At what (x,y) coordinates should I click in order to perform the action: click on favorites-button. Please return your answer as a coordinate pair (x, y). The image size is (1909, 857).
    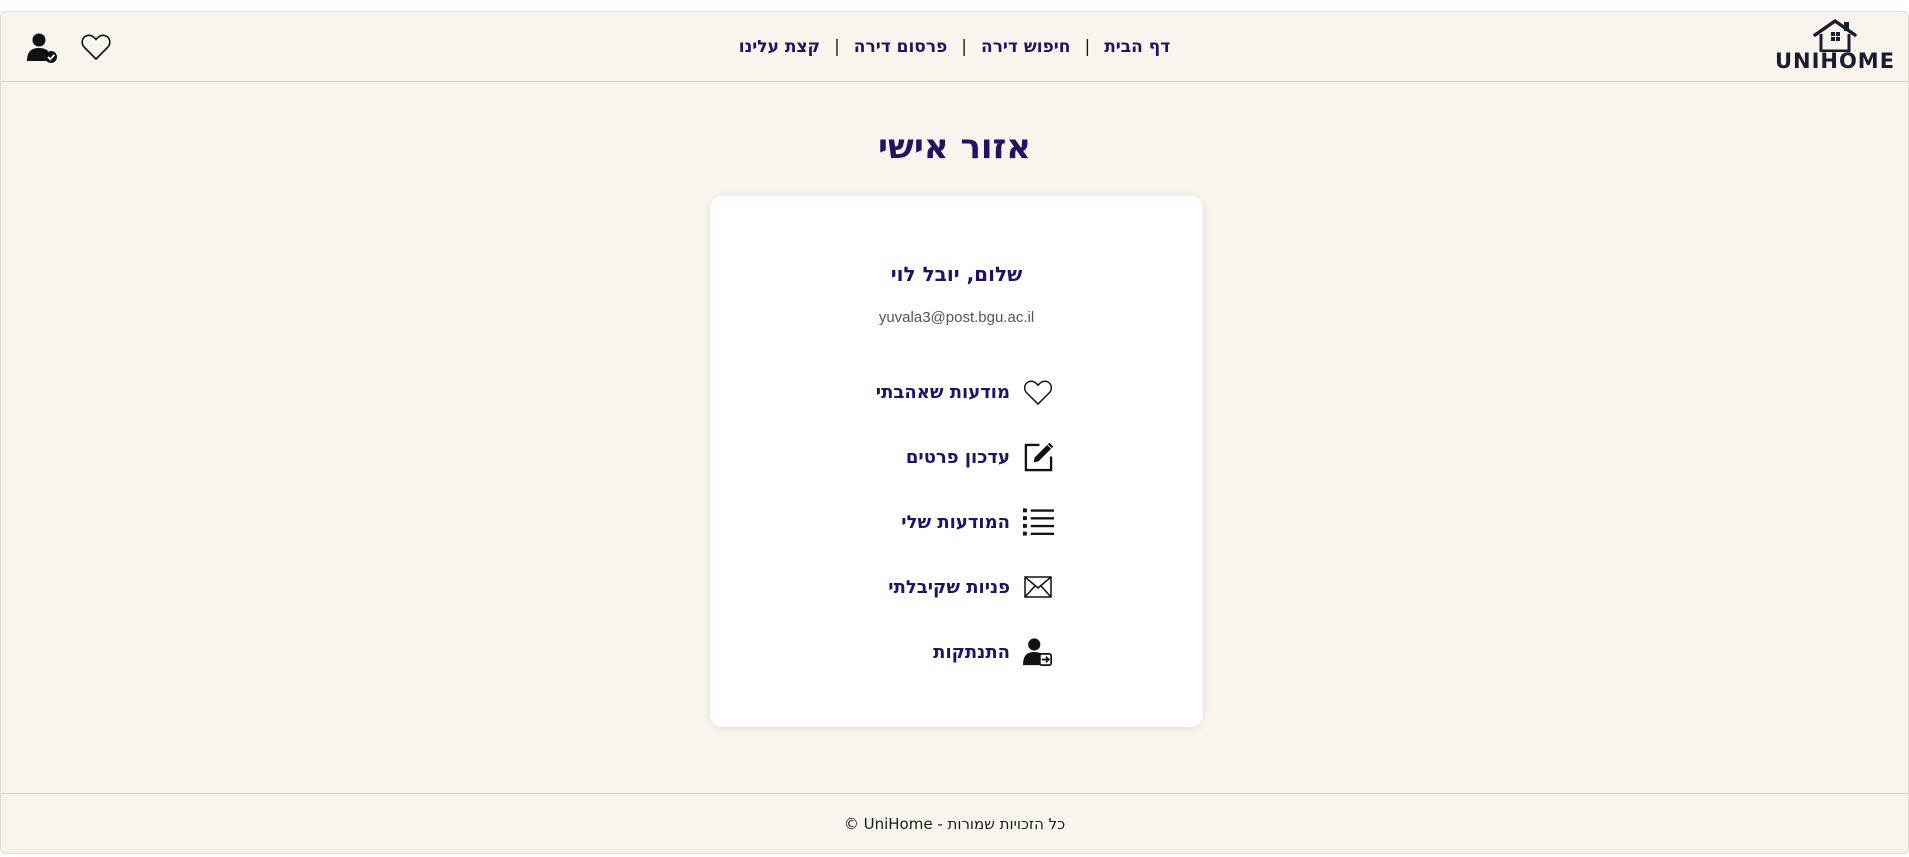
    Looking at the image, I should click on (96, 47).